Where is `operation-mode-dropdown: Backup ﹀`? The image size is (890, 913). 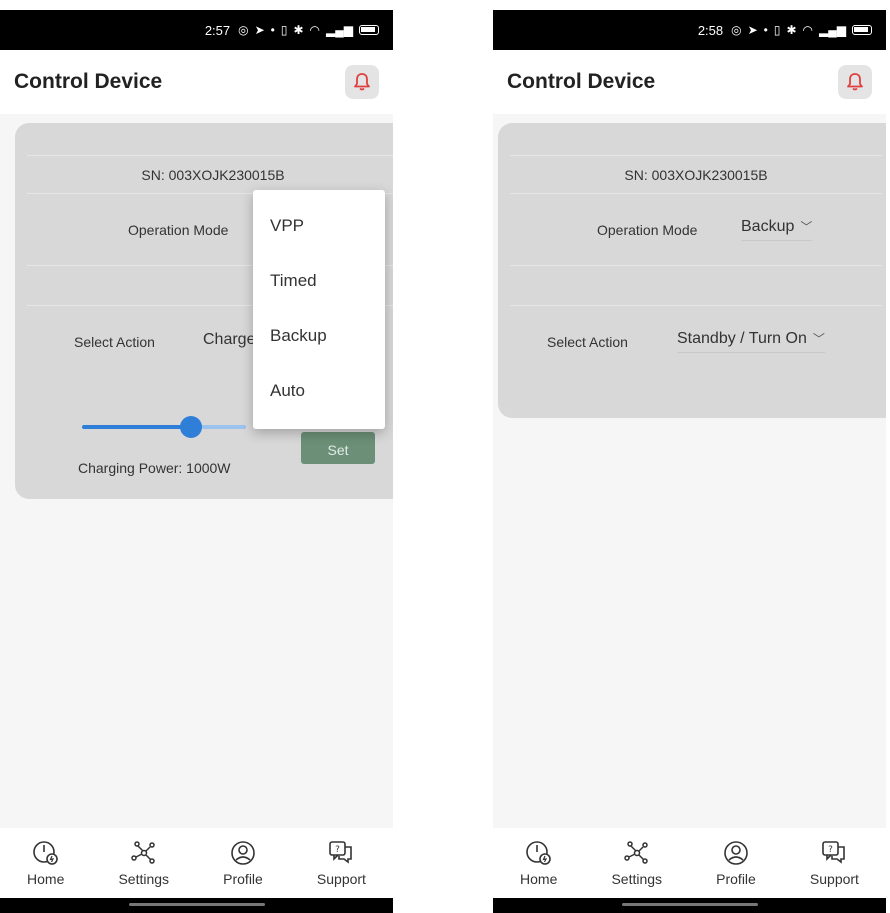
operation-mode-dropdown: Backup ﹀ is located at coordinates (777, 229).